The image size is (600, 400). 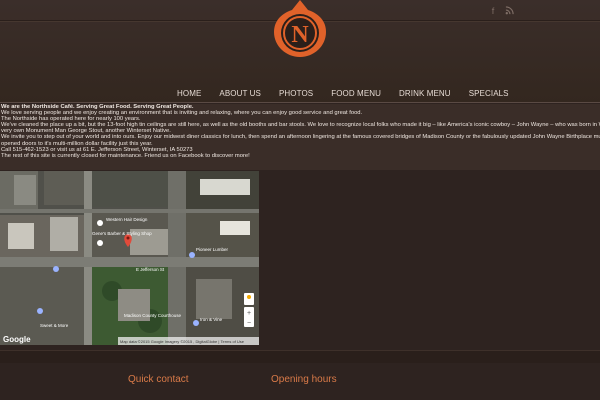 I want to click on nav-home: HOME, so click(x=189, y=94).